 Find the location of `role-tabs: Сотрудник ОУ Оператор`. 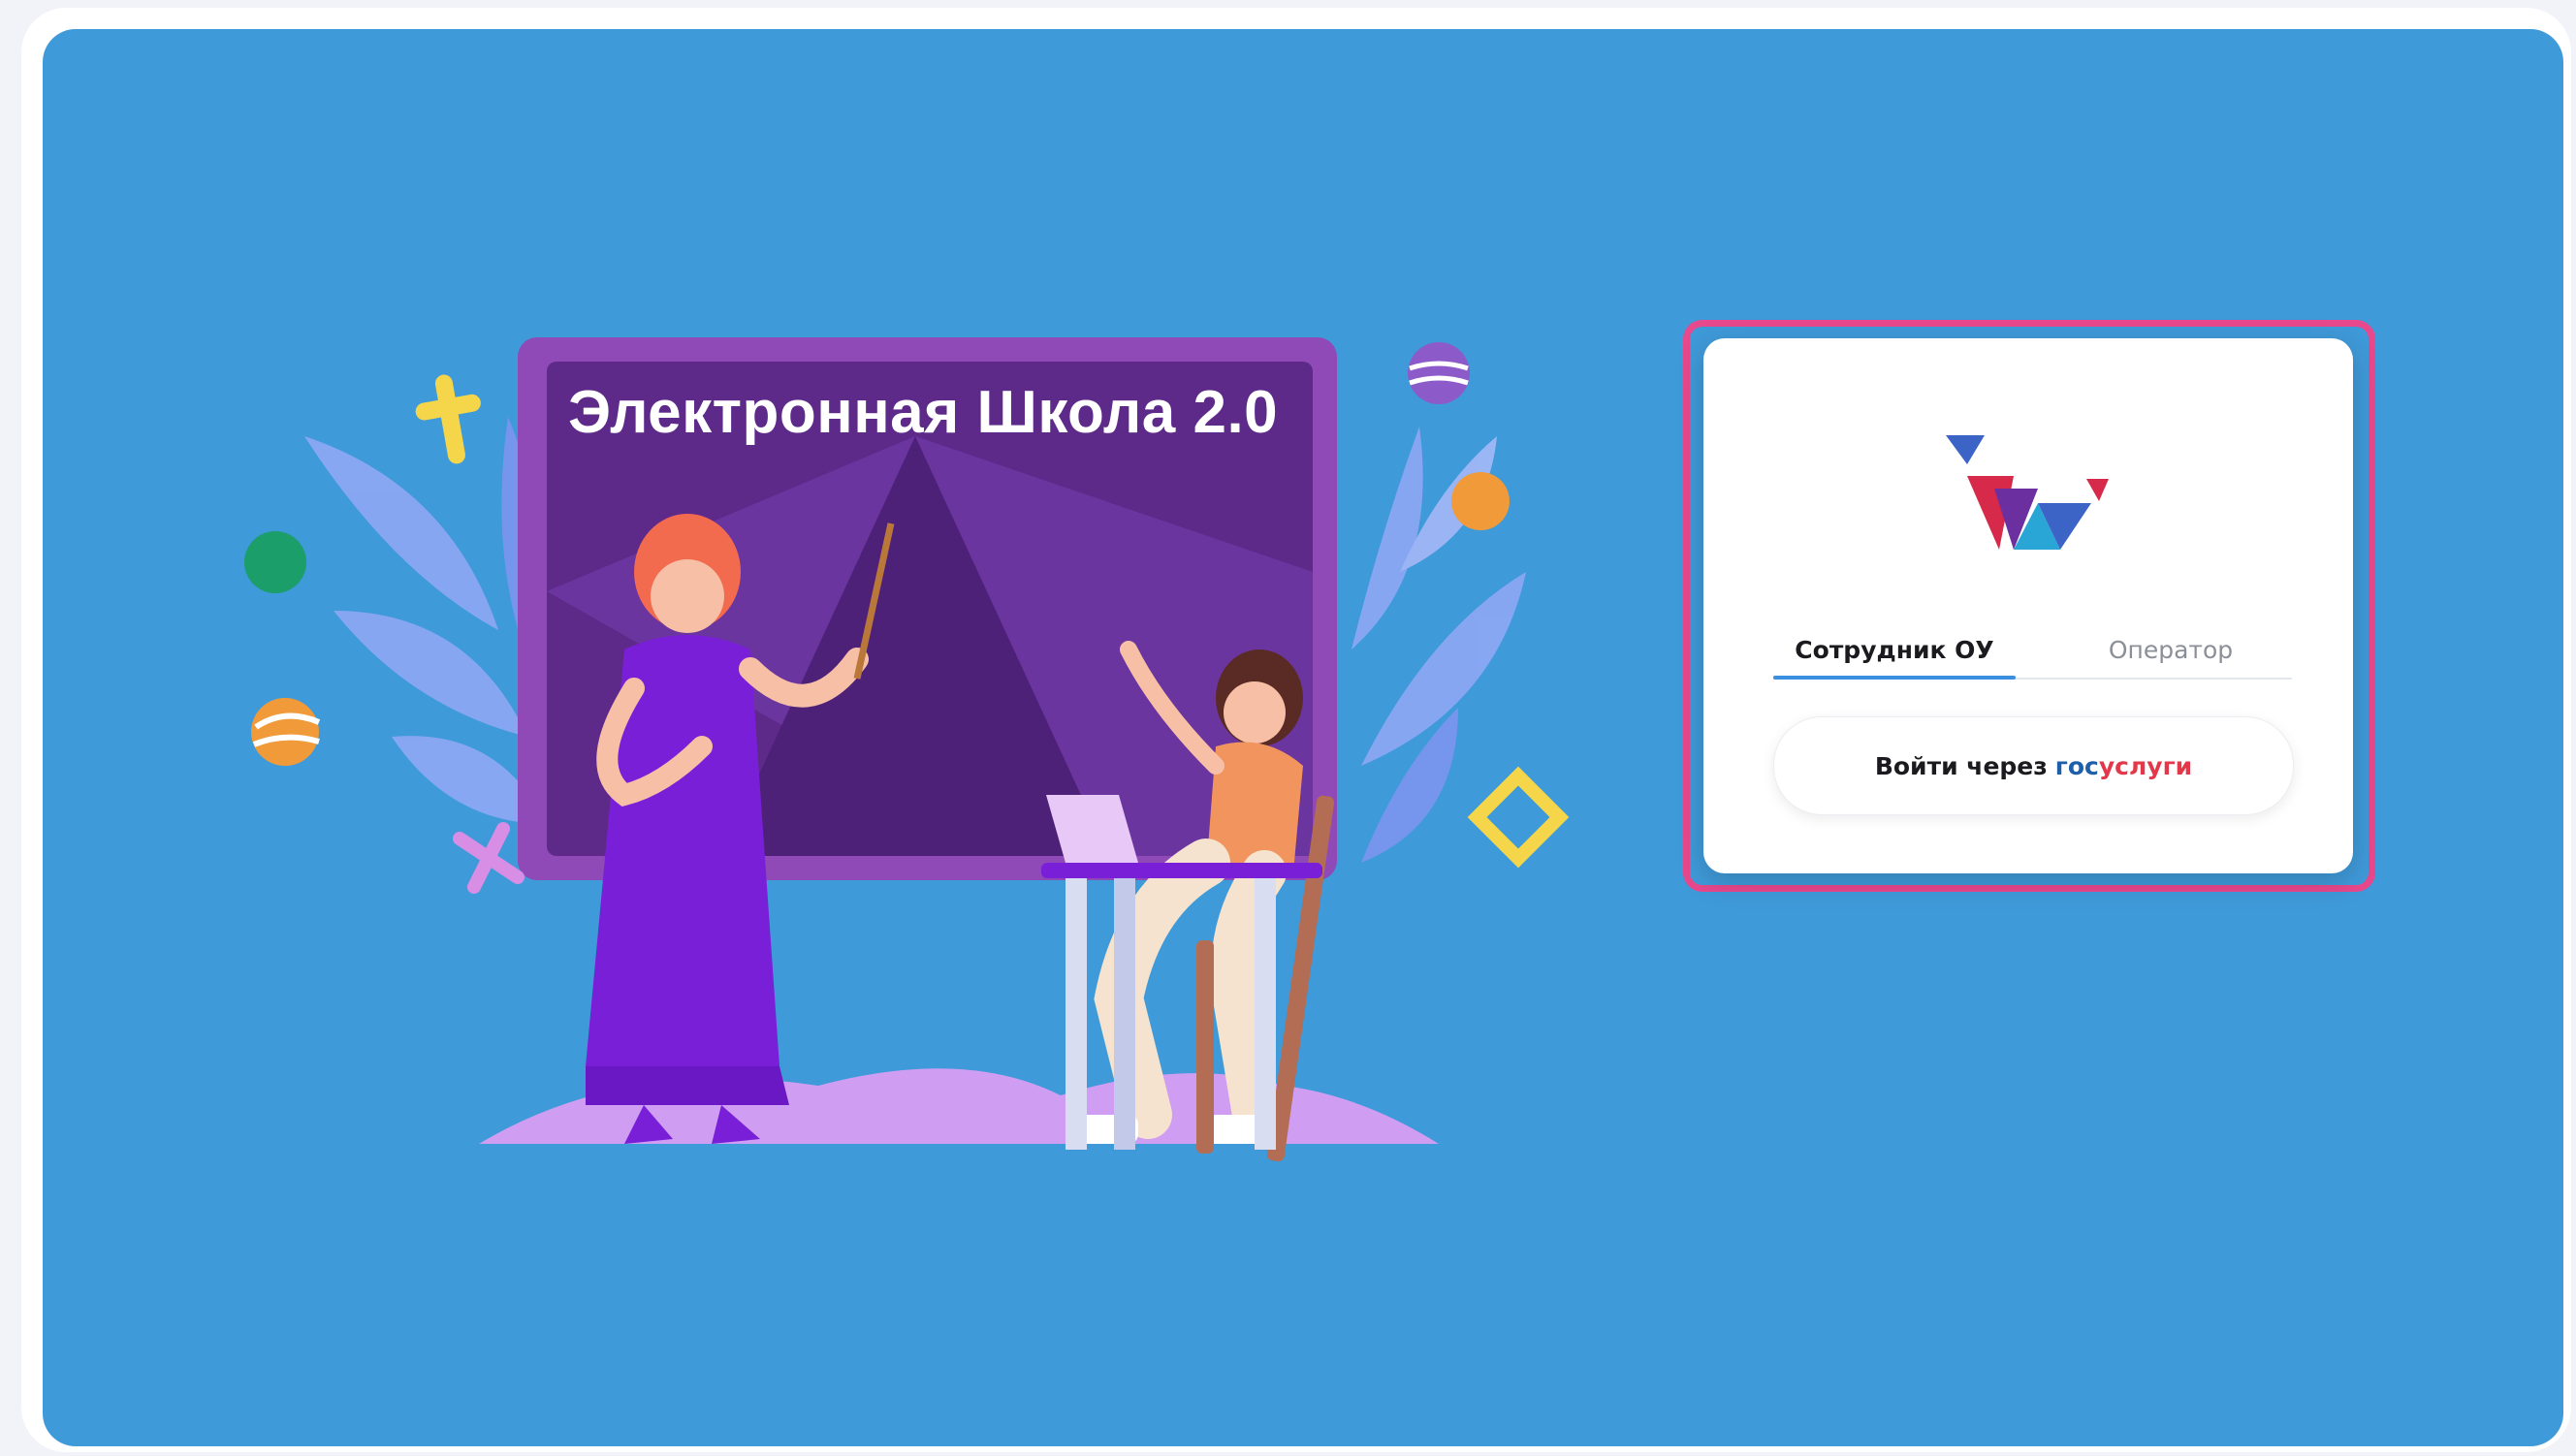

role-tabs: Сотрудник ОУ Оператор is located at coordinates (2032, 654).